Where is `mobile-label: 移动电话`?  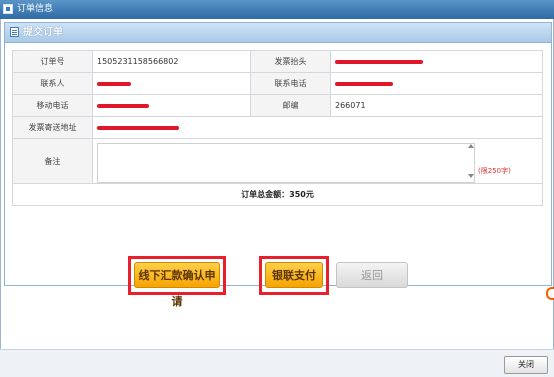 mobile-label: 移动电话 is located at coordinates (52, 105).